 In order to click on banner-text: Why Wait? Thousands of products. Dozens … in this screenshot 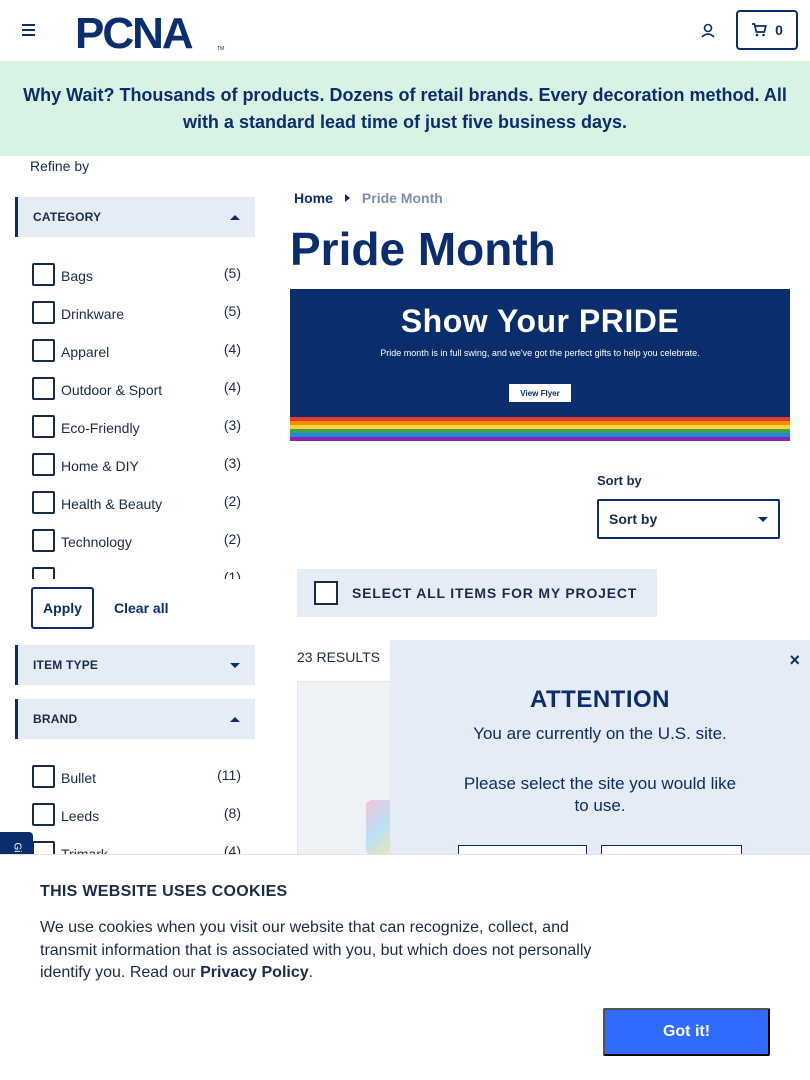, I will do `click(405, 108)`.